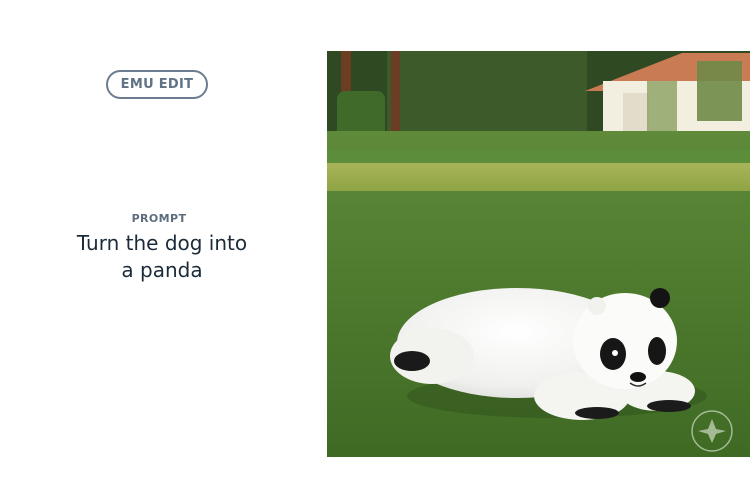 The width and height of the screenshot is (750, 500). What do you see at coordinates (162, 257) in the screenshot?
I see `prompt-text: Turn the dog into a panda` at bounding box center [162, 257].